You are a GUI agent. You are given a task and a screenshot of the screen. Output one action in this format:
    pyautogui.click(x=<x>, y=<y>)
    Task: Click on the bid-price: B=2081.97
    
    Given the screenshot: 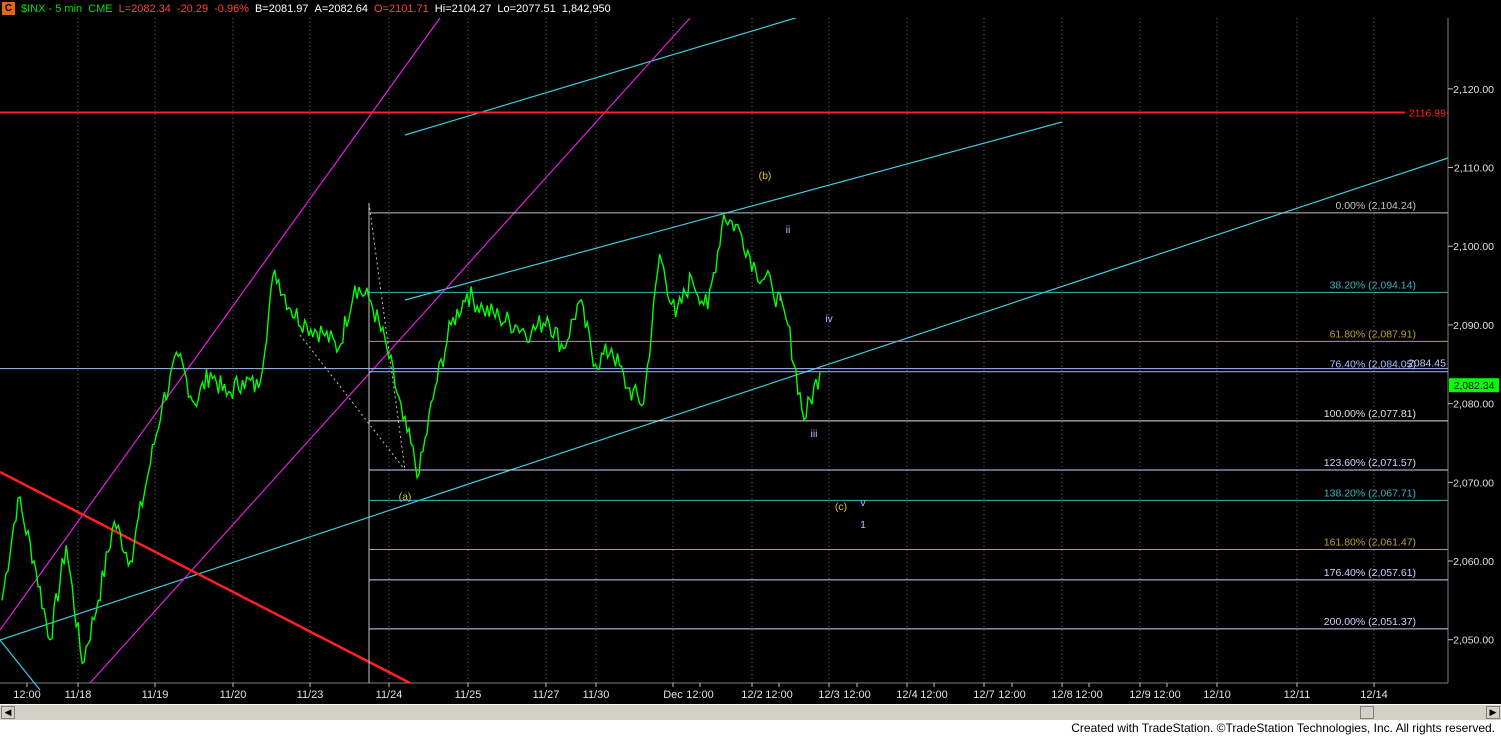 What is the action you would take?
    pyautogui.click(x=281, y=9)
    